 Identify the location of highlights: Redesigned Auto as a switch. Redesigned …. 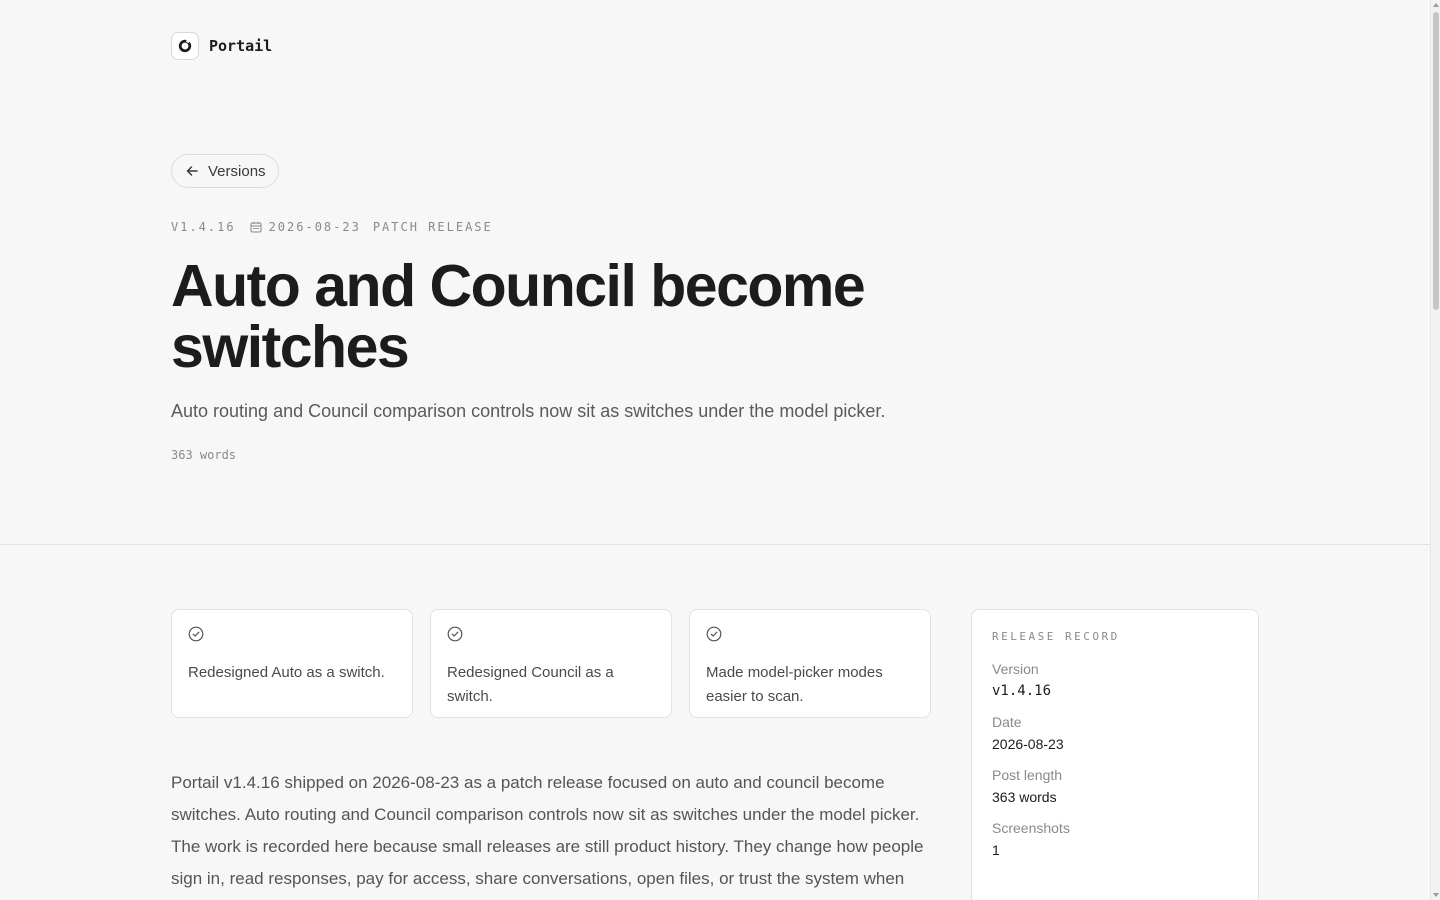
(551, 663).